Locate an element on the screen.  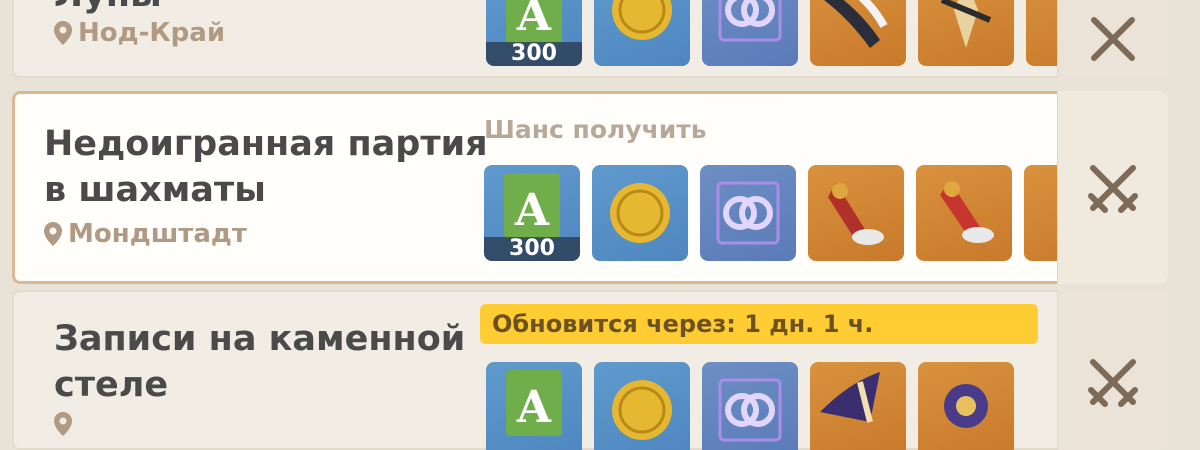
domain-region: Нод-Край is located at coordinates (139, 33).